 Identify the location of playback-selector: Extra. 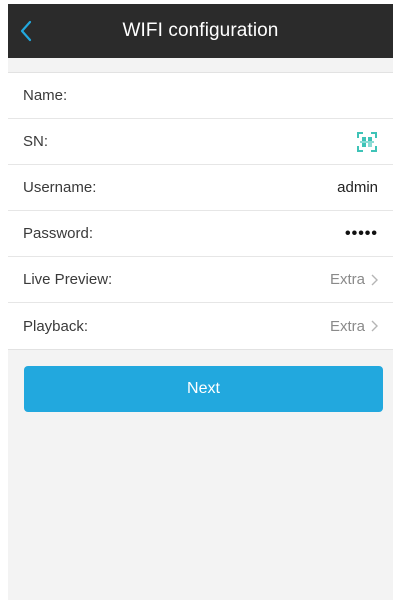
(354, 326).